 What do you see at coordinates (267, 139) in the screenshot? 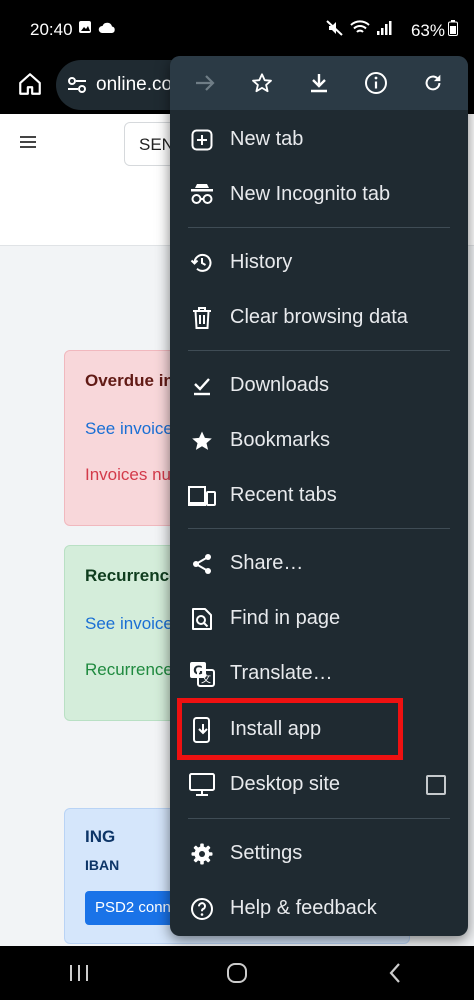
I see `menu-item-label: New tab` at bounding box center [267, 139].